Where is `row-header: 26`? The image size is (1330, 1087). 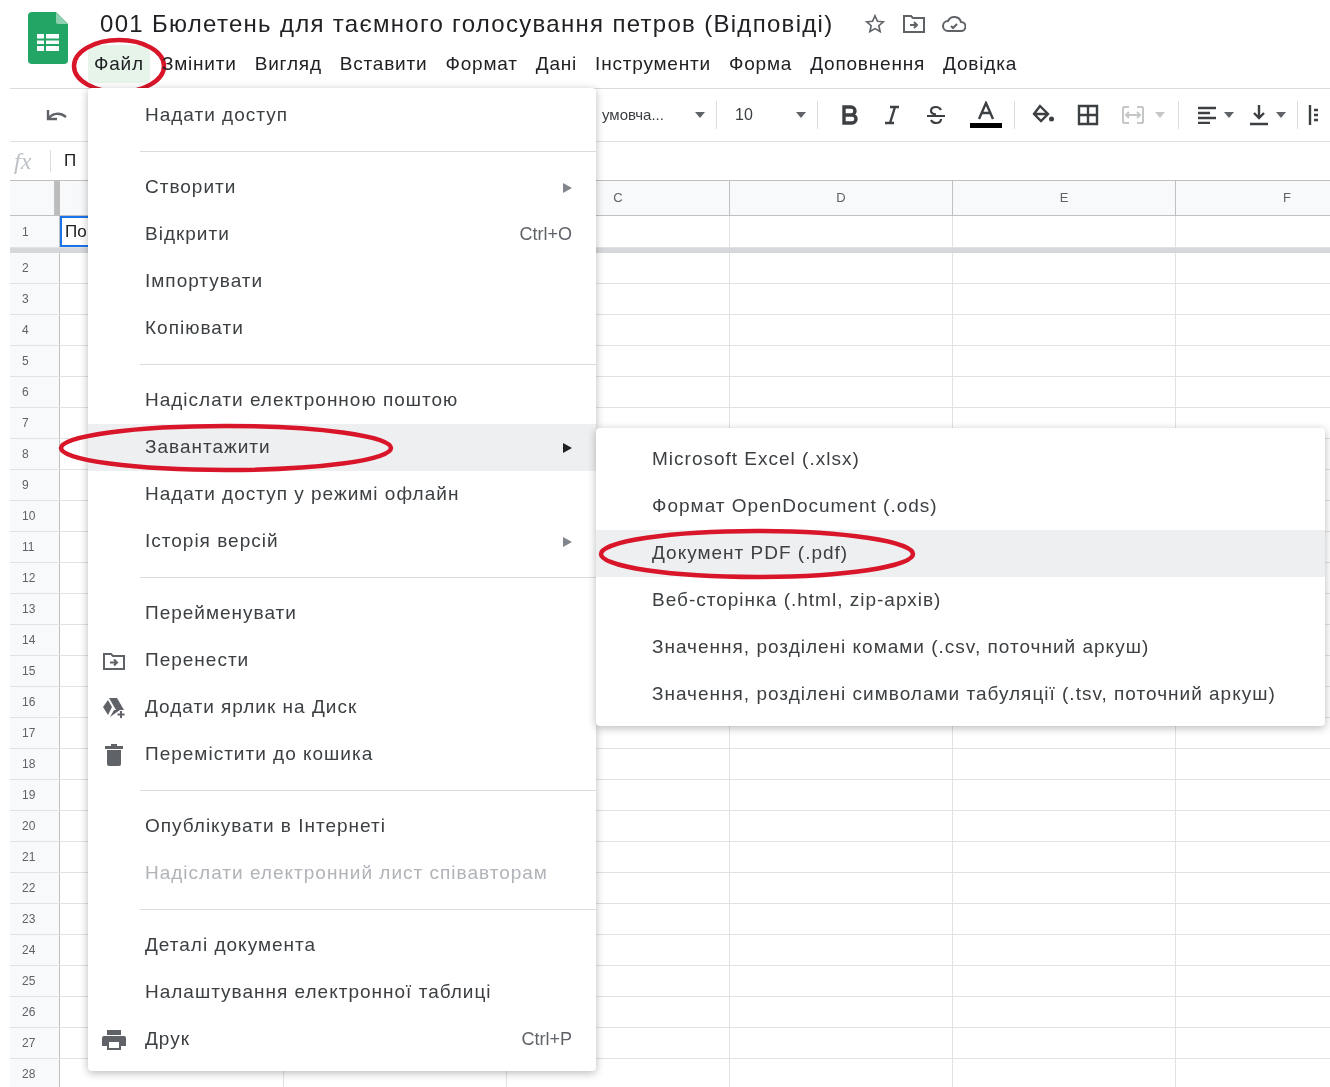 row-header: 26 is located at coordinates (29, 1012).